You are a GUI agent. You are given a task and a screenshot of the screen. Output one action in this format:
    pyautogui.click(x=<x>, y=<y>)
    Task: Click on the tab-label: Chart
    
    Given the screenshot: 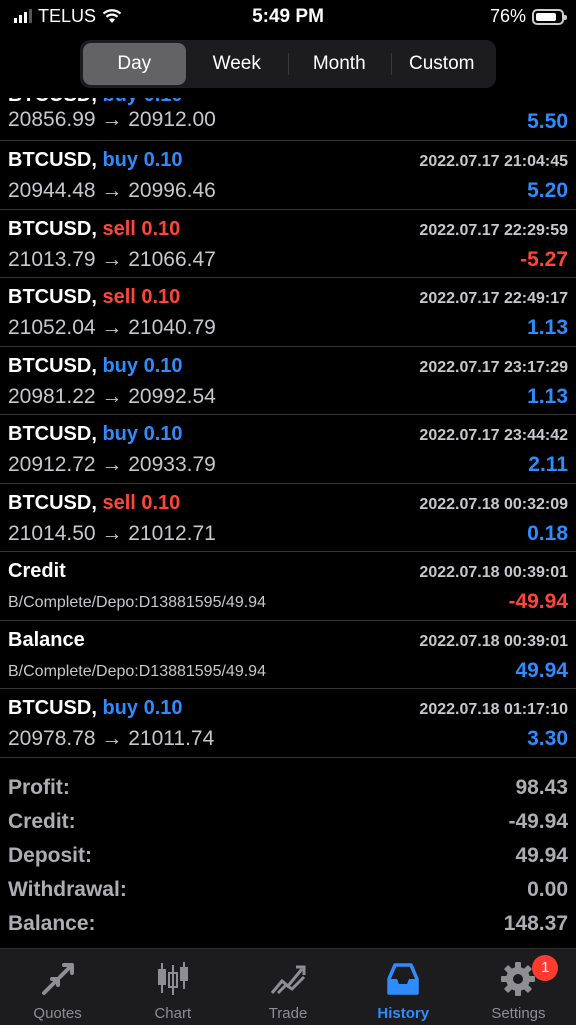 What is the action you would take?
    pyautogui.click(x=173, y=1013)
    